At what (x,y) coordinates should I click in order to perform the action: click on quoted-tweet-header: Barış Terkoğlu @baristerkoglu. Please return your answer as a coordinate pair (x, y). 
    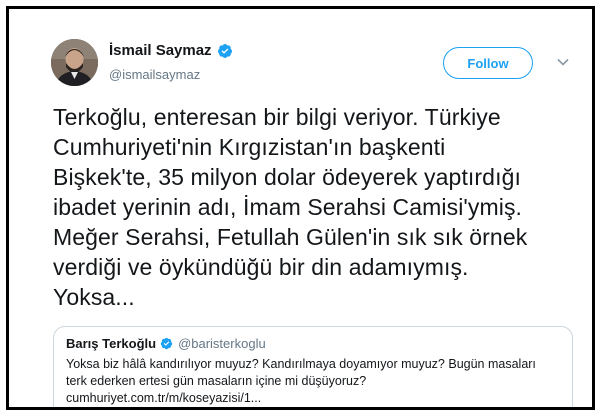
    Looking at the image, I should click on (313, 343).